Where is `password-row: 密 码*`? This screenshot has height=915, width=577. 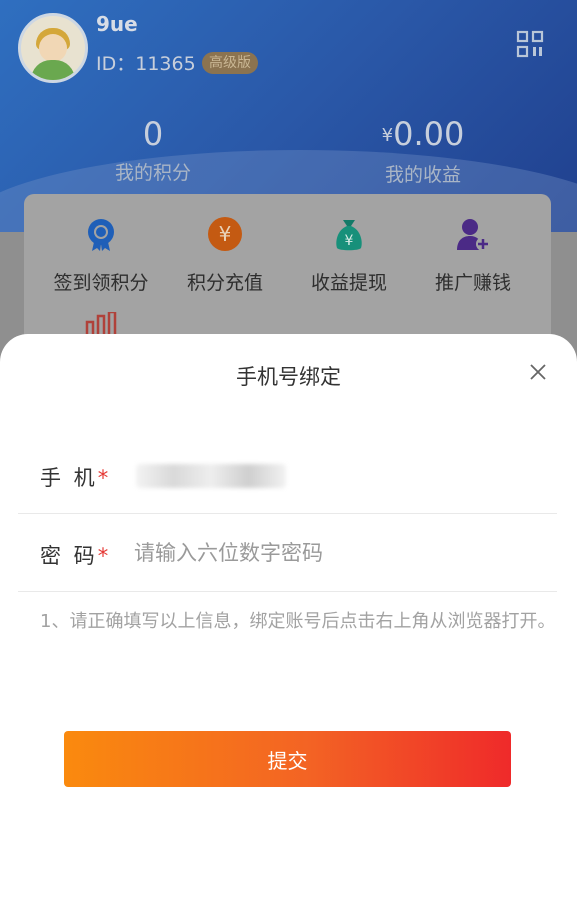
password-row: 密 码* is located at coordinates (287, 554).